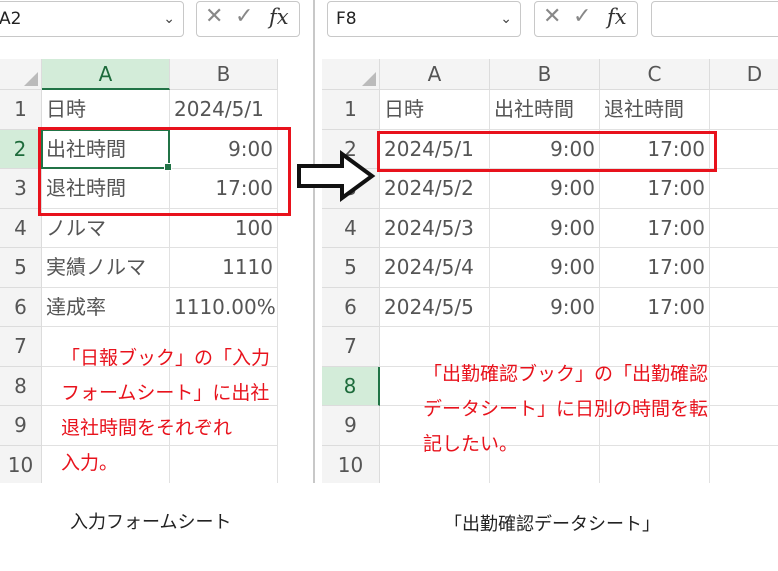 Image resolution: width=778 pixels, height=571 pixels. What do you see at coordinates (224, 110) in the screenshot?
I see `left-cell-B1: 2024/5/1` at bounding box center [224, 110].